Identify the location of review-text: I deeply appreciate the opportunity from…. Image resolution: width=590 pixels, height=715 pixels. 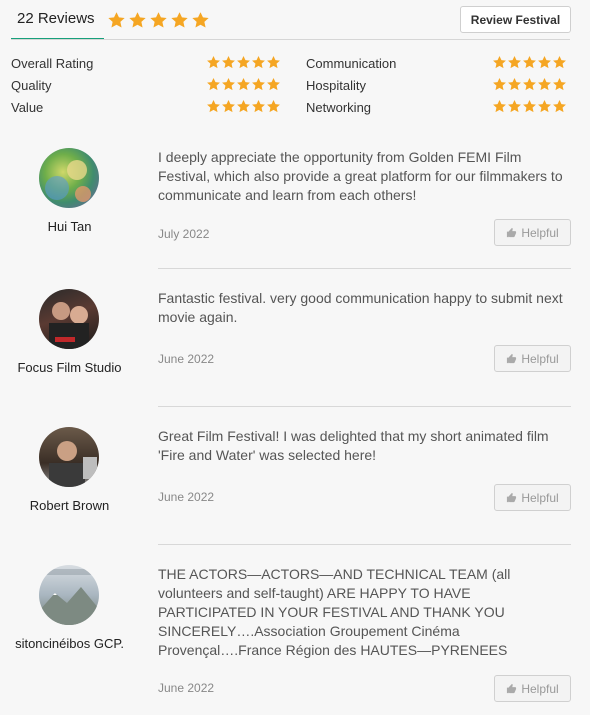
(360, 176).